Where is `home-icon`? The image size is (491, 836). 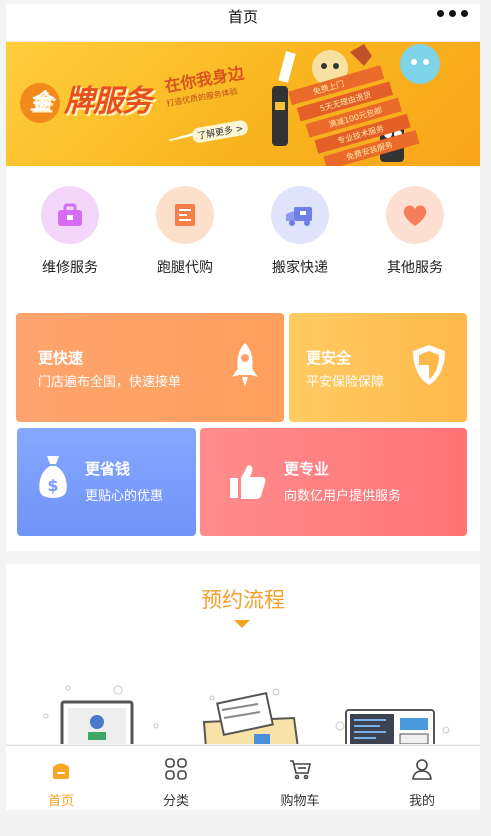
home-icon is located at coordinates (61, 769).